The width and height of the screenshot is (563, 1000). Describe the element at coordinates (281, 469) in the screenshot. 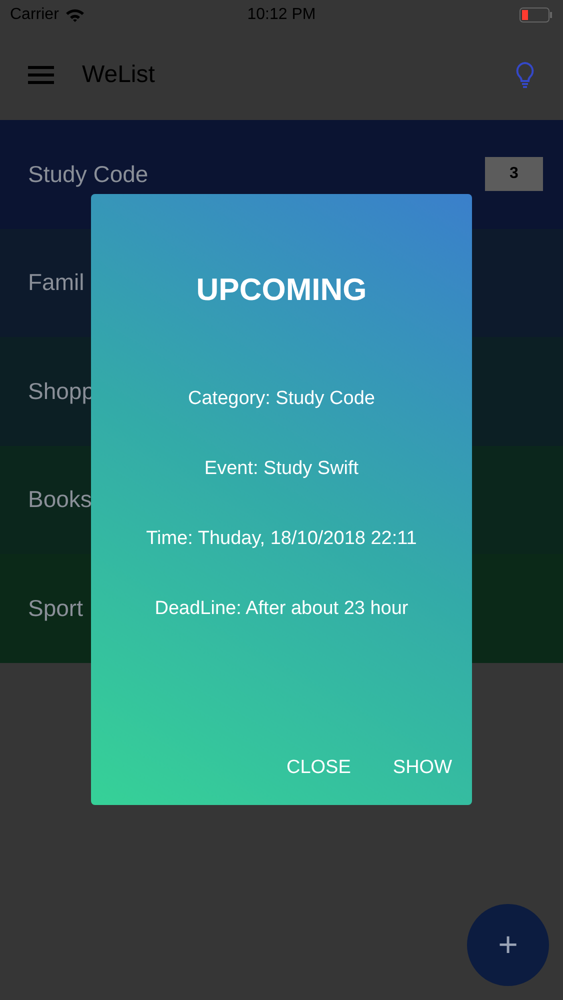

I see `dialog-text: Event: Study Swift` at that location.